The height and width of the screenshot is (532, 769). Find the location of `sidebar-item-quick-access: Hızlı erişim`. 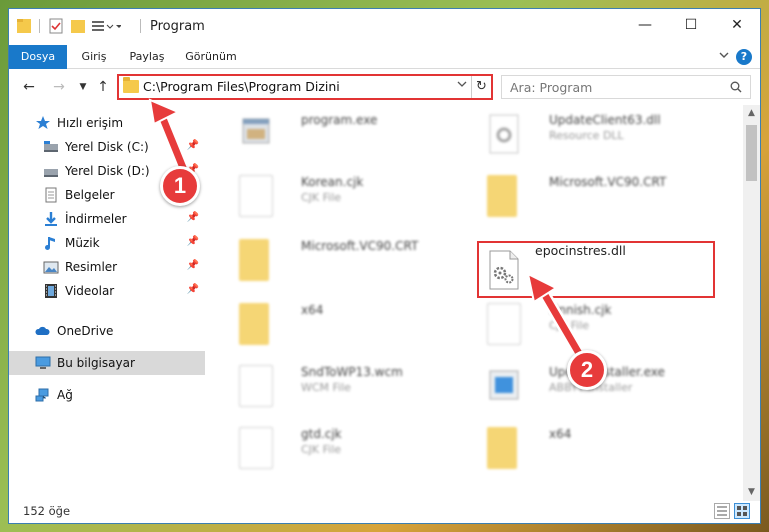

sidebar-item-quick-access: Hızlı erişim is located at coordinates (107, 123).